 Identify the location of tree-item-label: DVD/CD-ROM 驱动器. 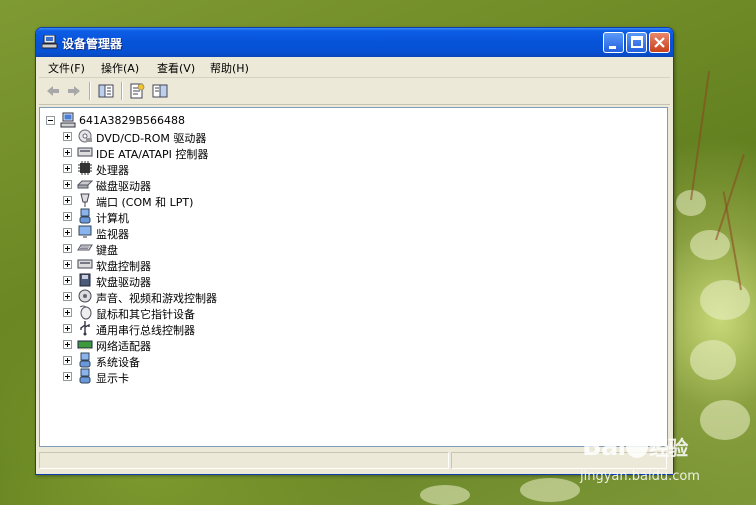
(151, 138).